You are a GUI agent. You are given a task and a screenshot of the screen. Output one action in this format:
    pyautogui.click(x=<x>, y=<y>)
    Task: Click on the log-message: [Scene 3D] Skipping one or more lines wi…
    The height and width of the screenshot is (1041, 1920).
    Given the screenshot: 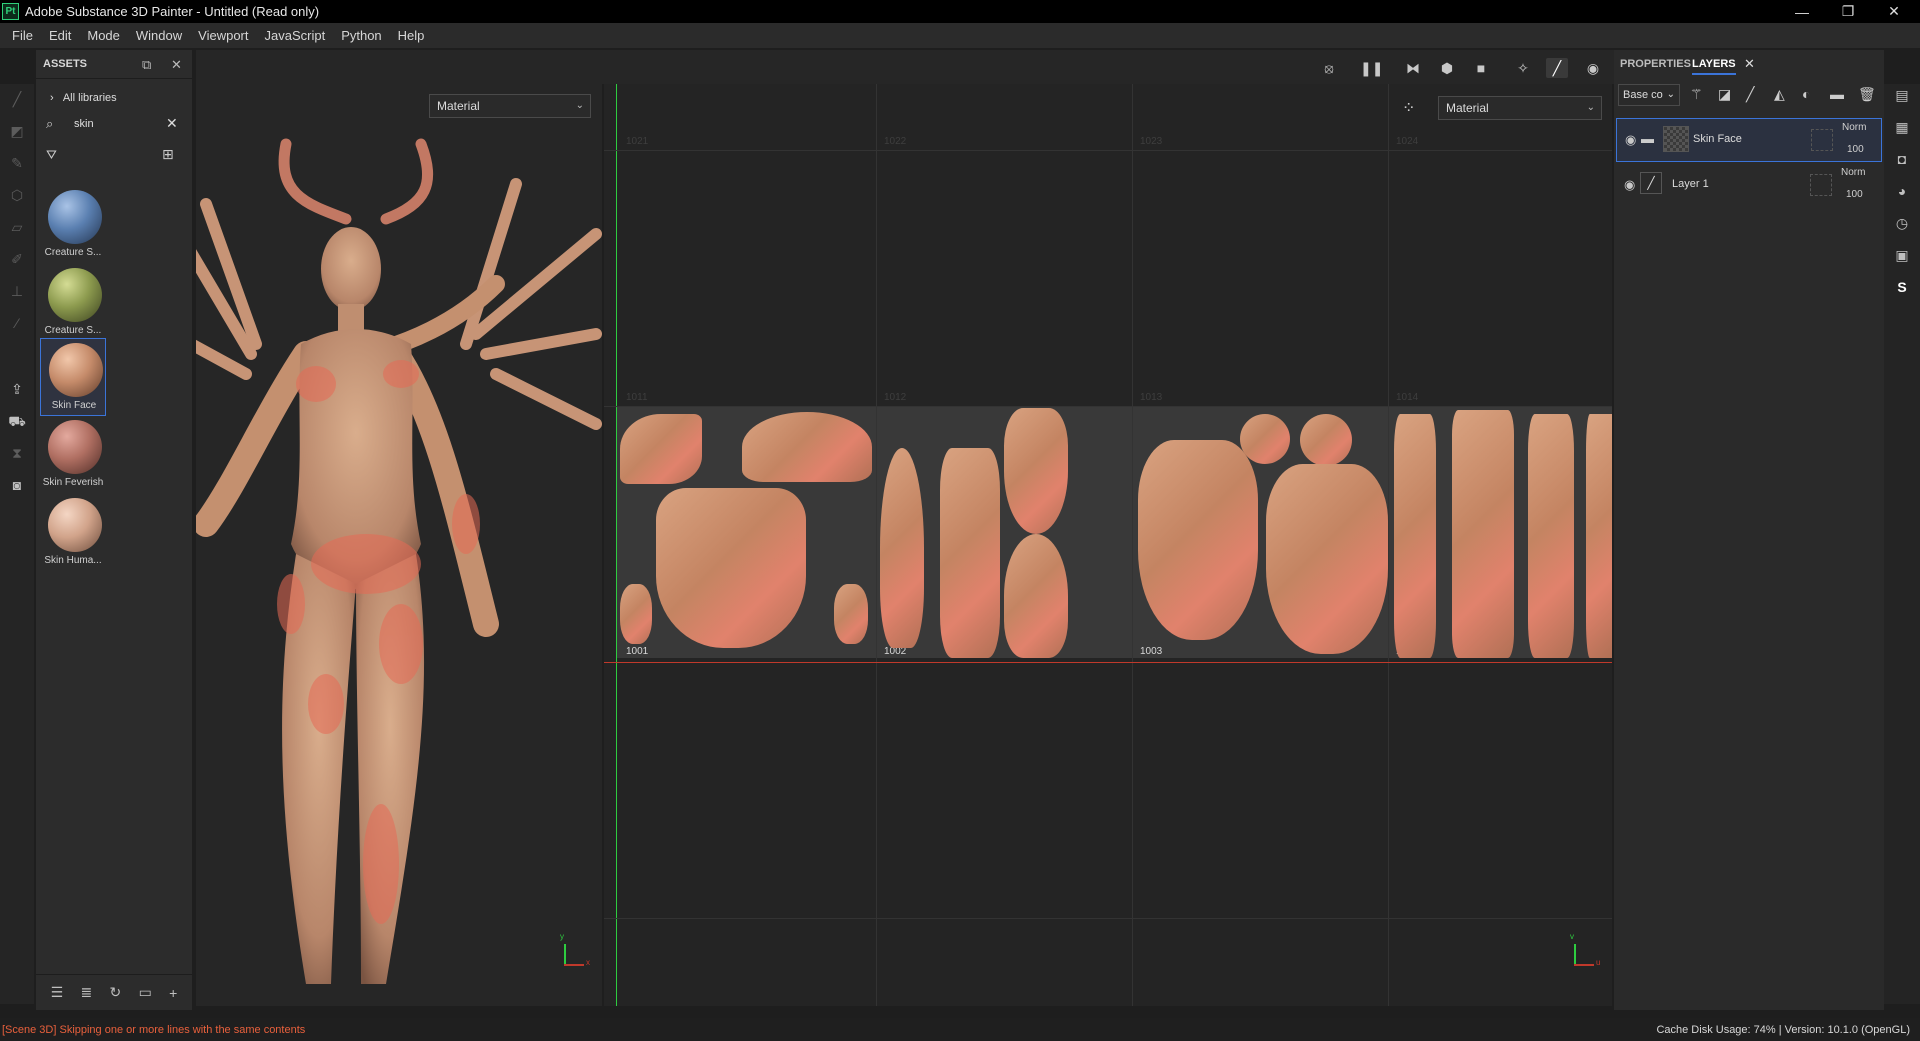 What is the action you would take?
    pyautogui.click(x=153, y=1030)
    